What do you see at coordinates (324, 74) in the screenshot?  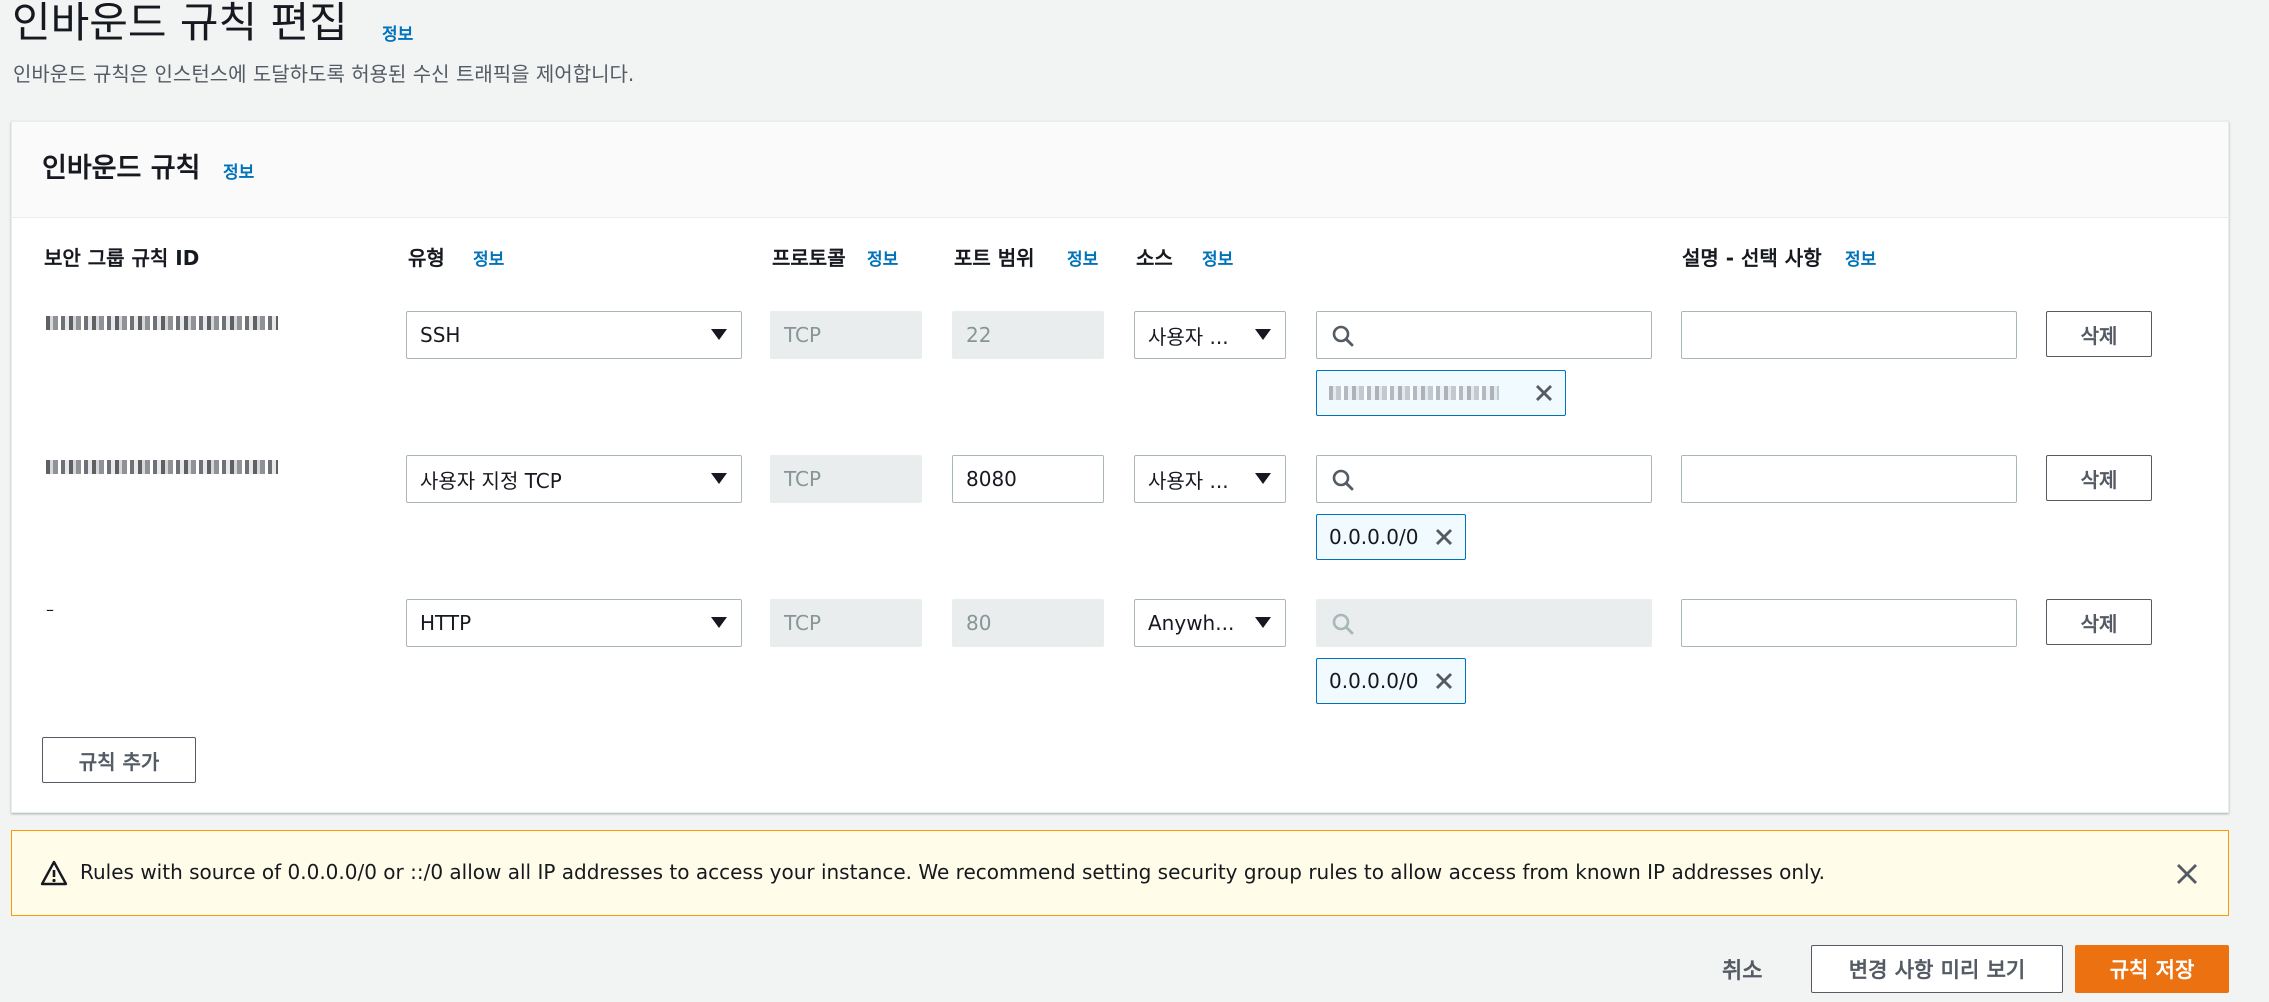 I see `page-description: 인바운드 규칙은 인스턴스에 도달하도록 허용된 수신 트래픽을 제어합니다.` at bounding box center [324, 74].